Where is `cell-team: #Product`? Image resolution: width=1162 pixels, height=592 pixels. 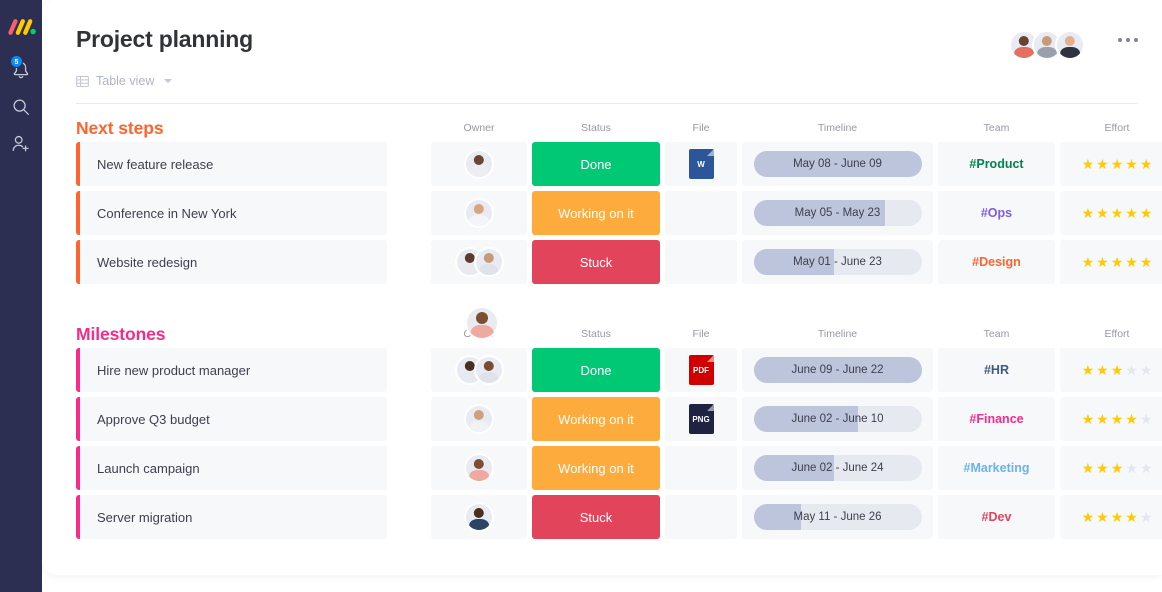
cell-team: #Product is located at coordinates (996, 164).